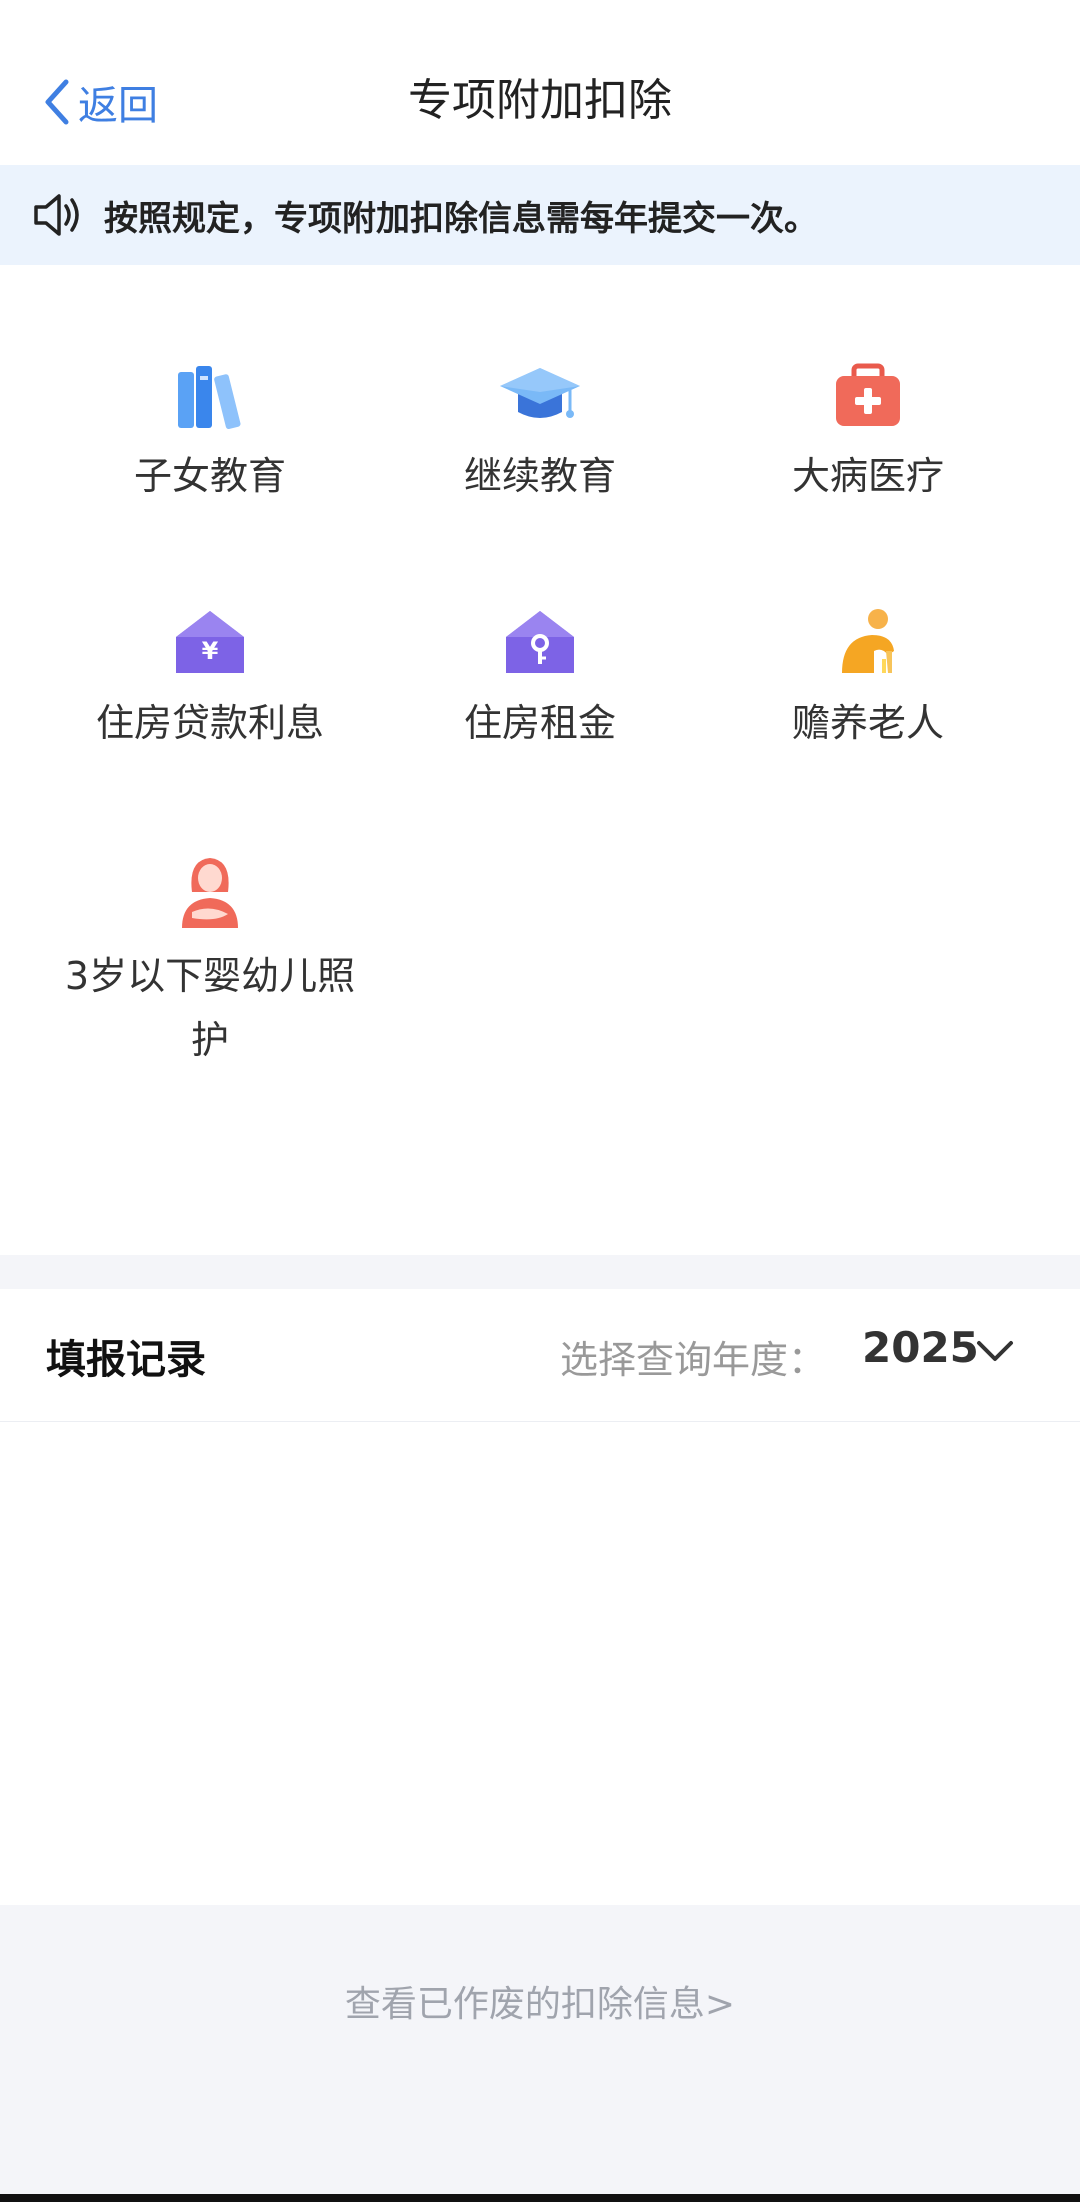 This screenshot has height=2202, width=1080. Describe the element at coordinates (868, 434) in the screenshot. I see `category-serious-illness: 大病医疗` at that location.